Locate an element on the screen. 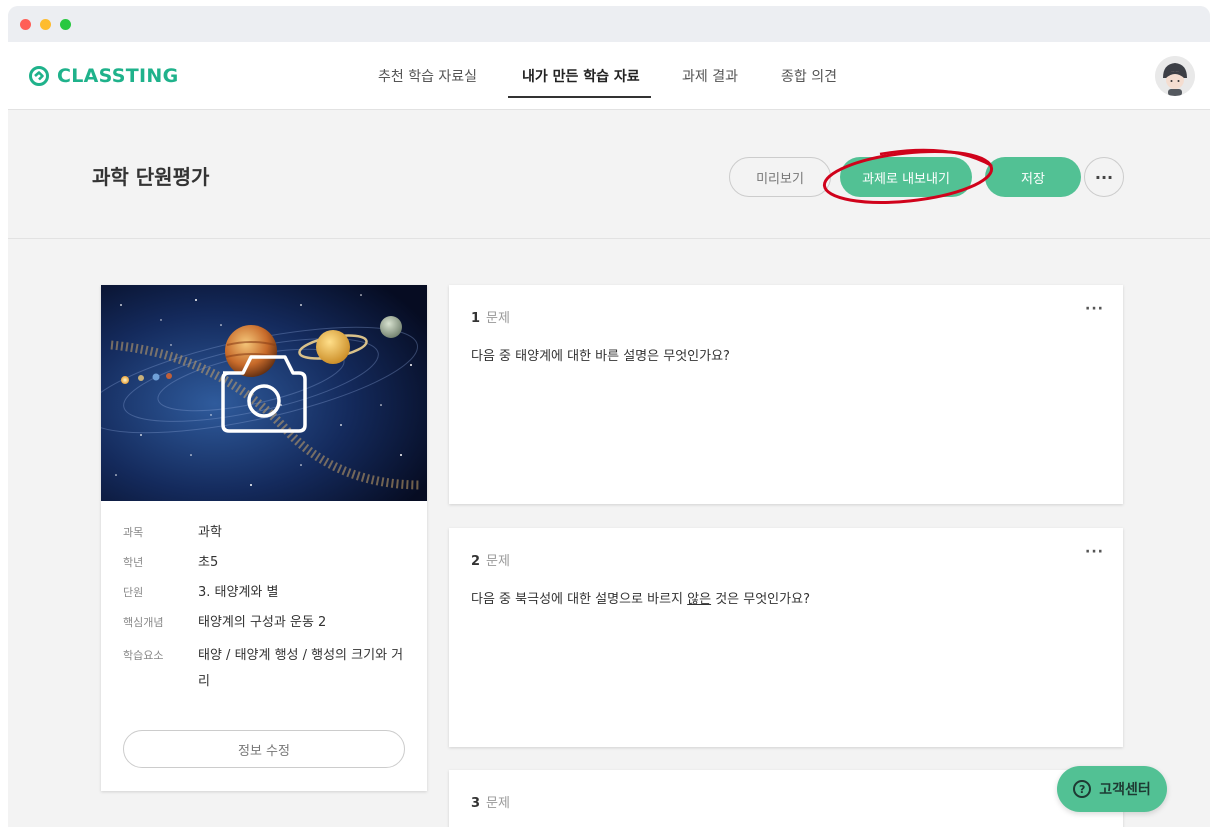 The height and width of the screenshot is (827, 1211). question-number-value: 1 is located at coordinates (476, 318).